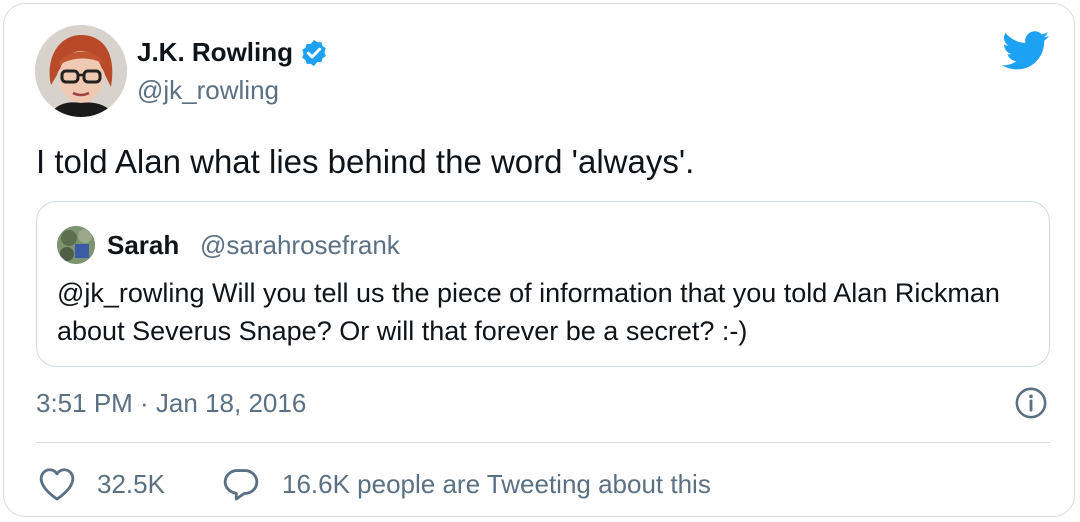  I want to click on like-count: 32.5K, so click(131, 484).